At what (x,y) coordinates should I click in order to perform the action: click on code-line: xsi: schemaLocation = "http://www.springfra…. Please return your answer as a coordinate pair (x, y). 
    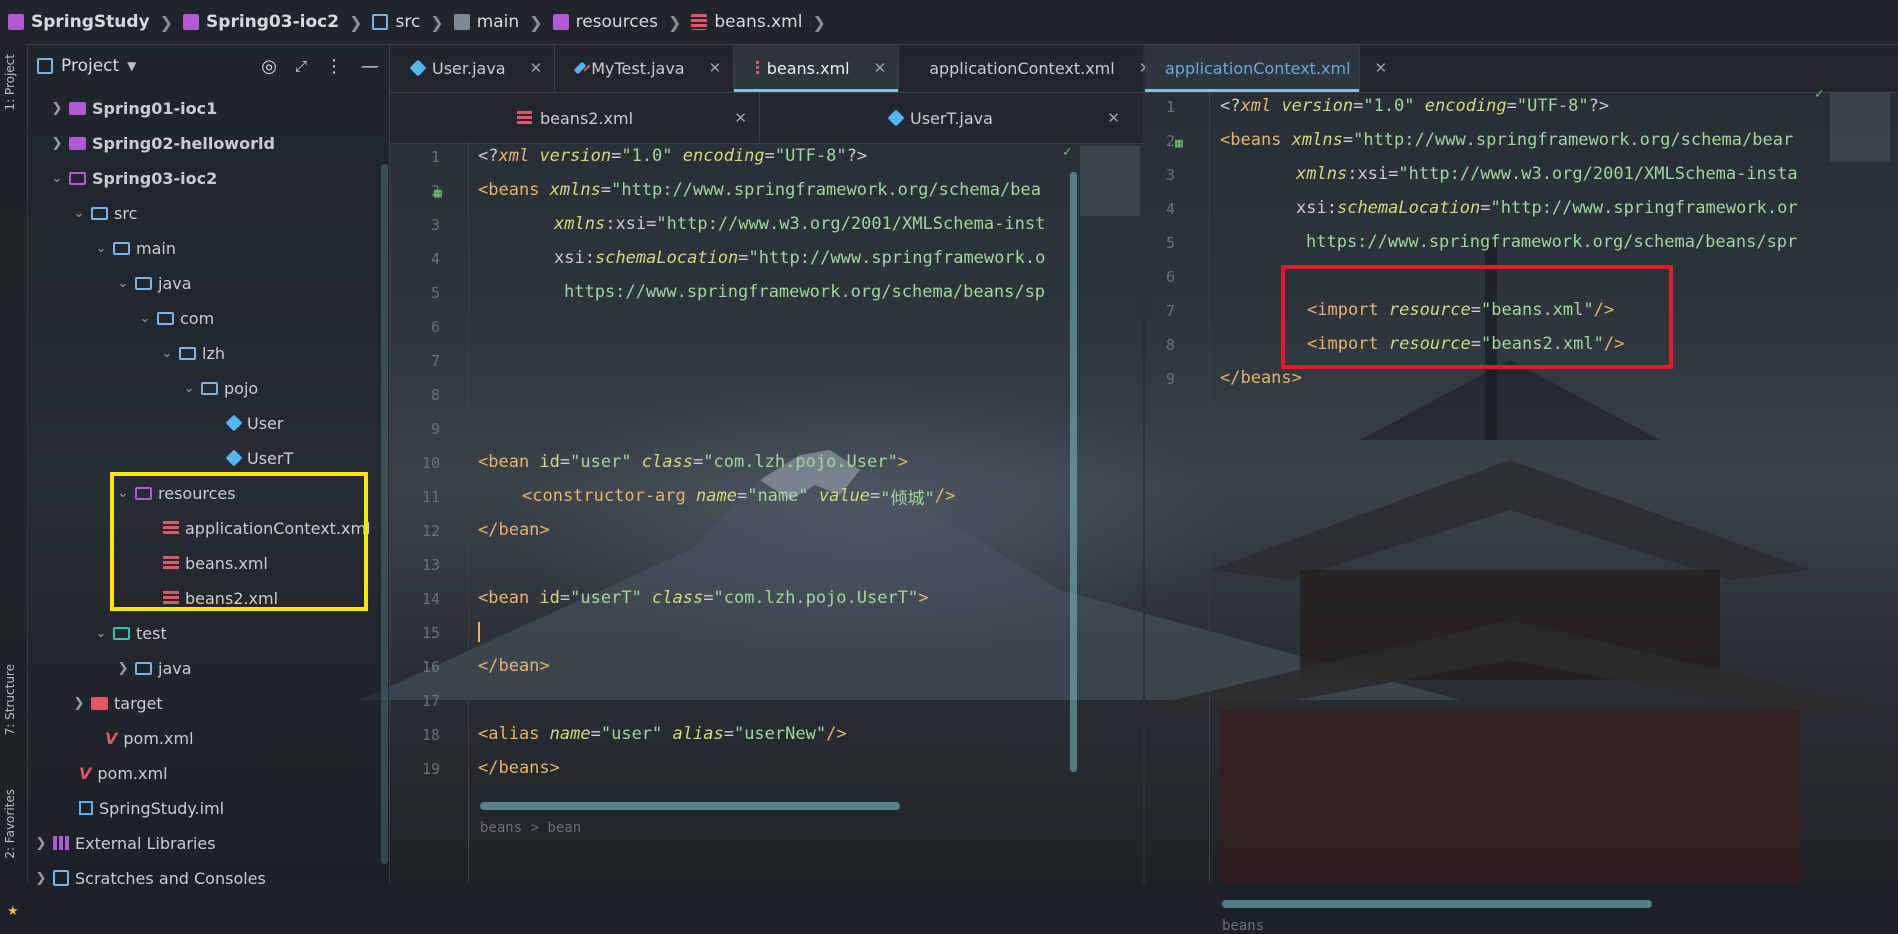
    Looking at the image, I should click on (800, 258).